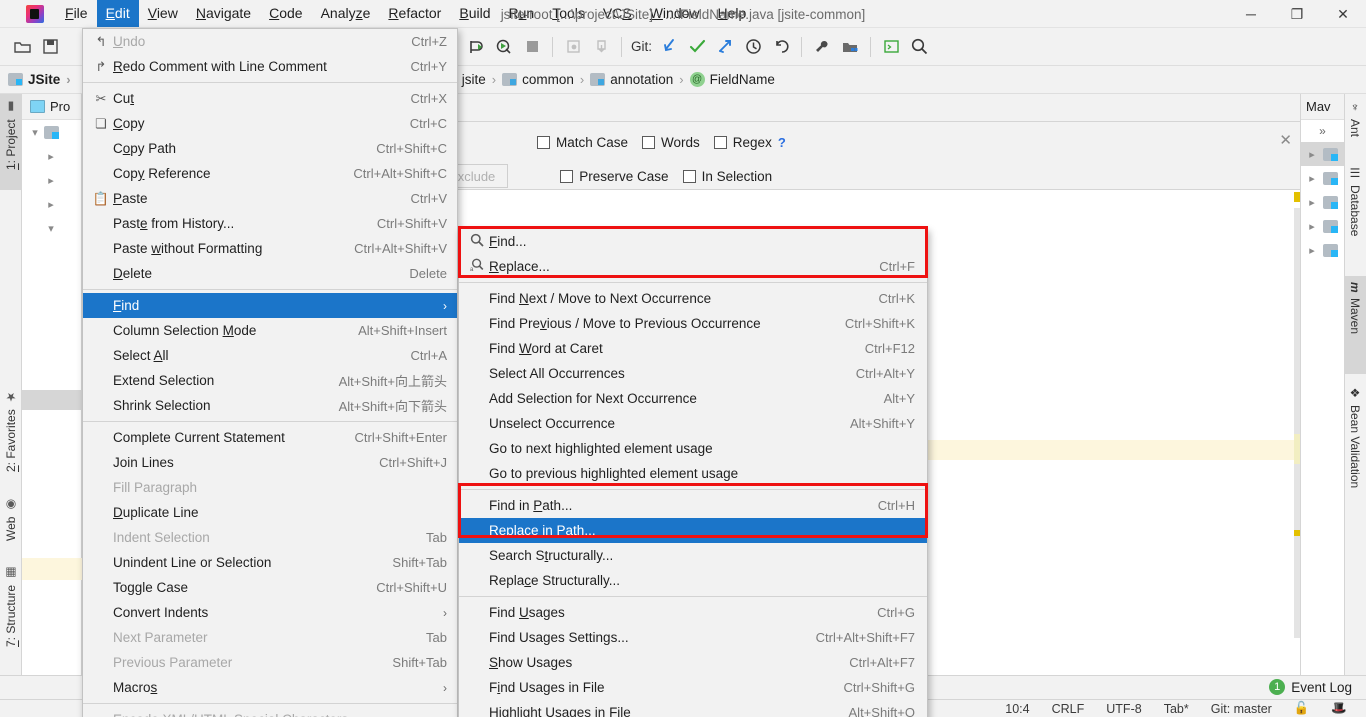 The width and height of the screenshot is (1366, 717). What do you see at coordinates (1068, 709) in the screenshot?
I see `status-line-separator: CRLF` at bounding box center [1068, 709].